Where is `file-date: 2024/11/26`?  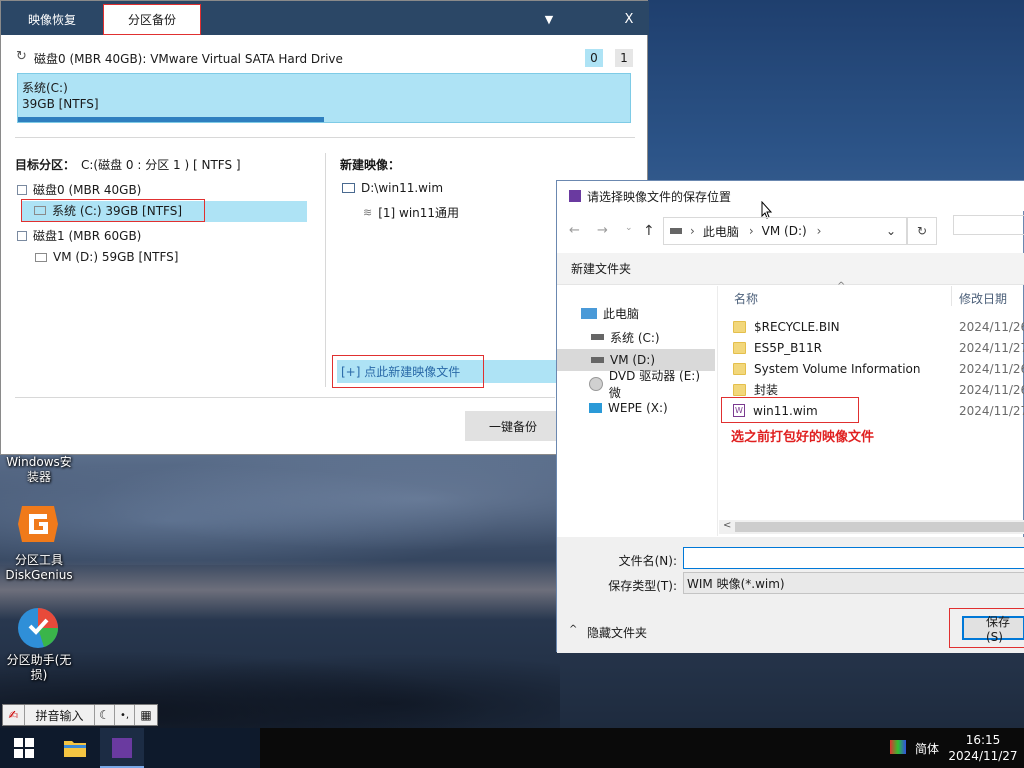 file-date: 2024/11/26 is located at coordinates (991, 368).